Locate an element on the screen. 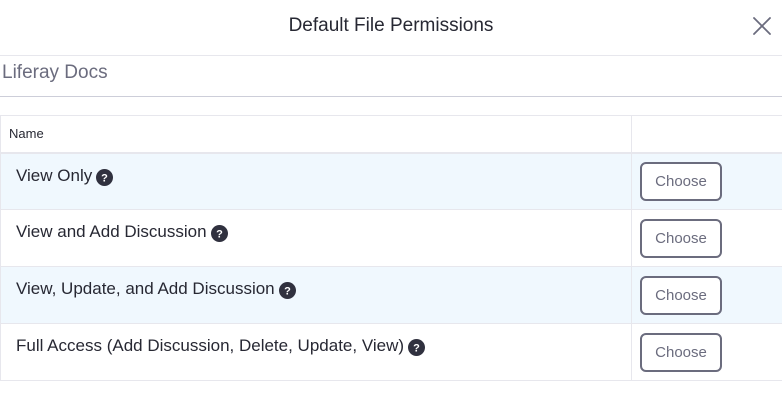  table-header-row: Name is located at coordinates (391, 134).